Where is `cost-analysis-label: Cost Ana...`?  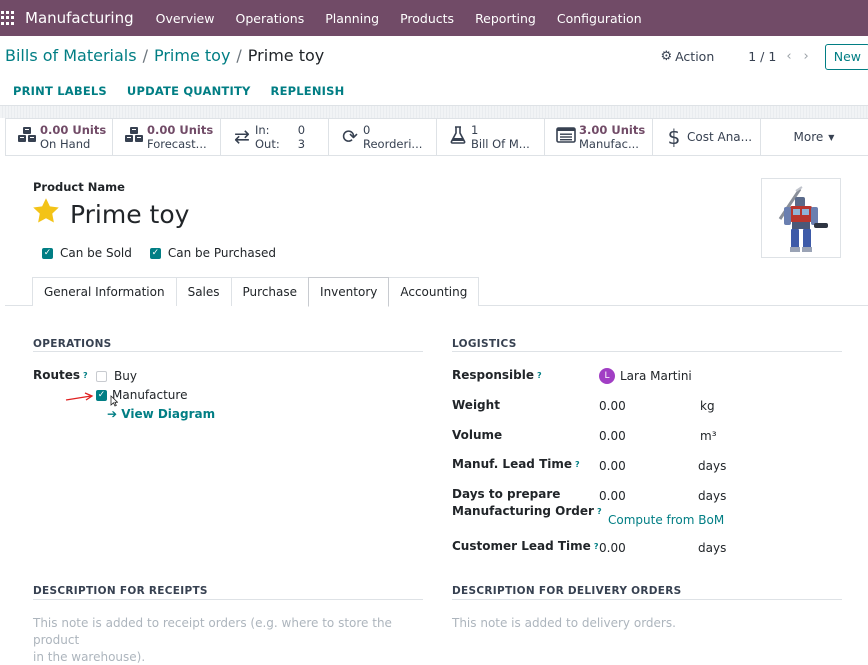
cost-analysis-label: Cost Ana... is located at coordinates (720, 137).